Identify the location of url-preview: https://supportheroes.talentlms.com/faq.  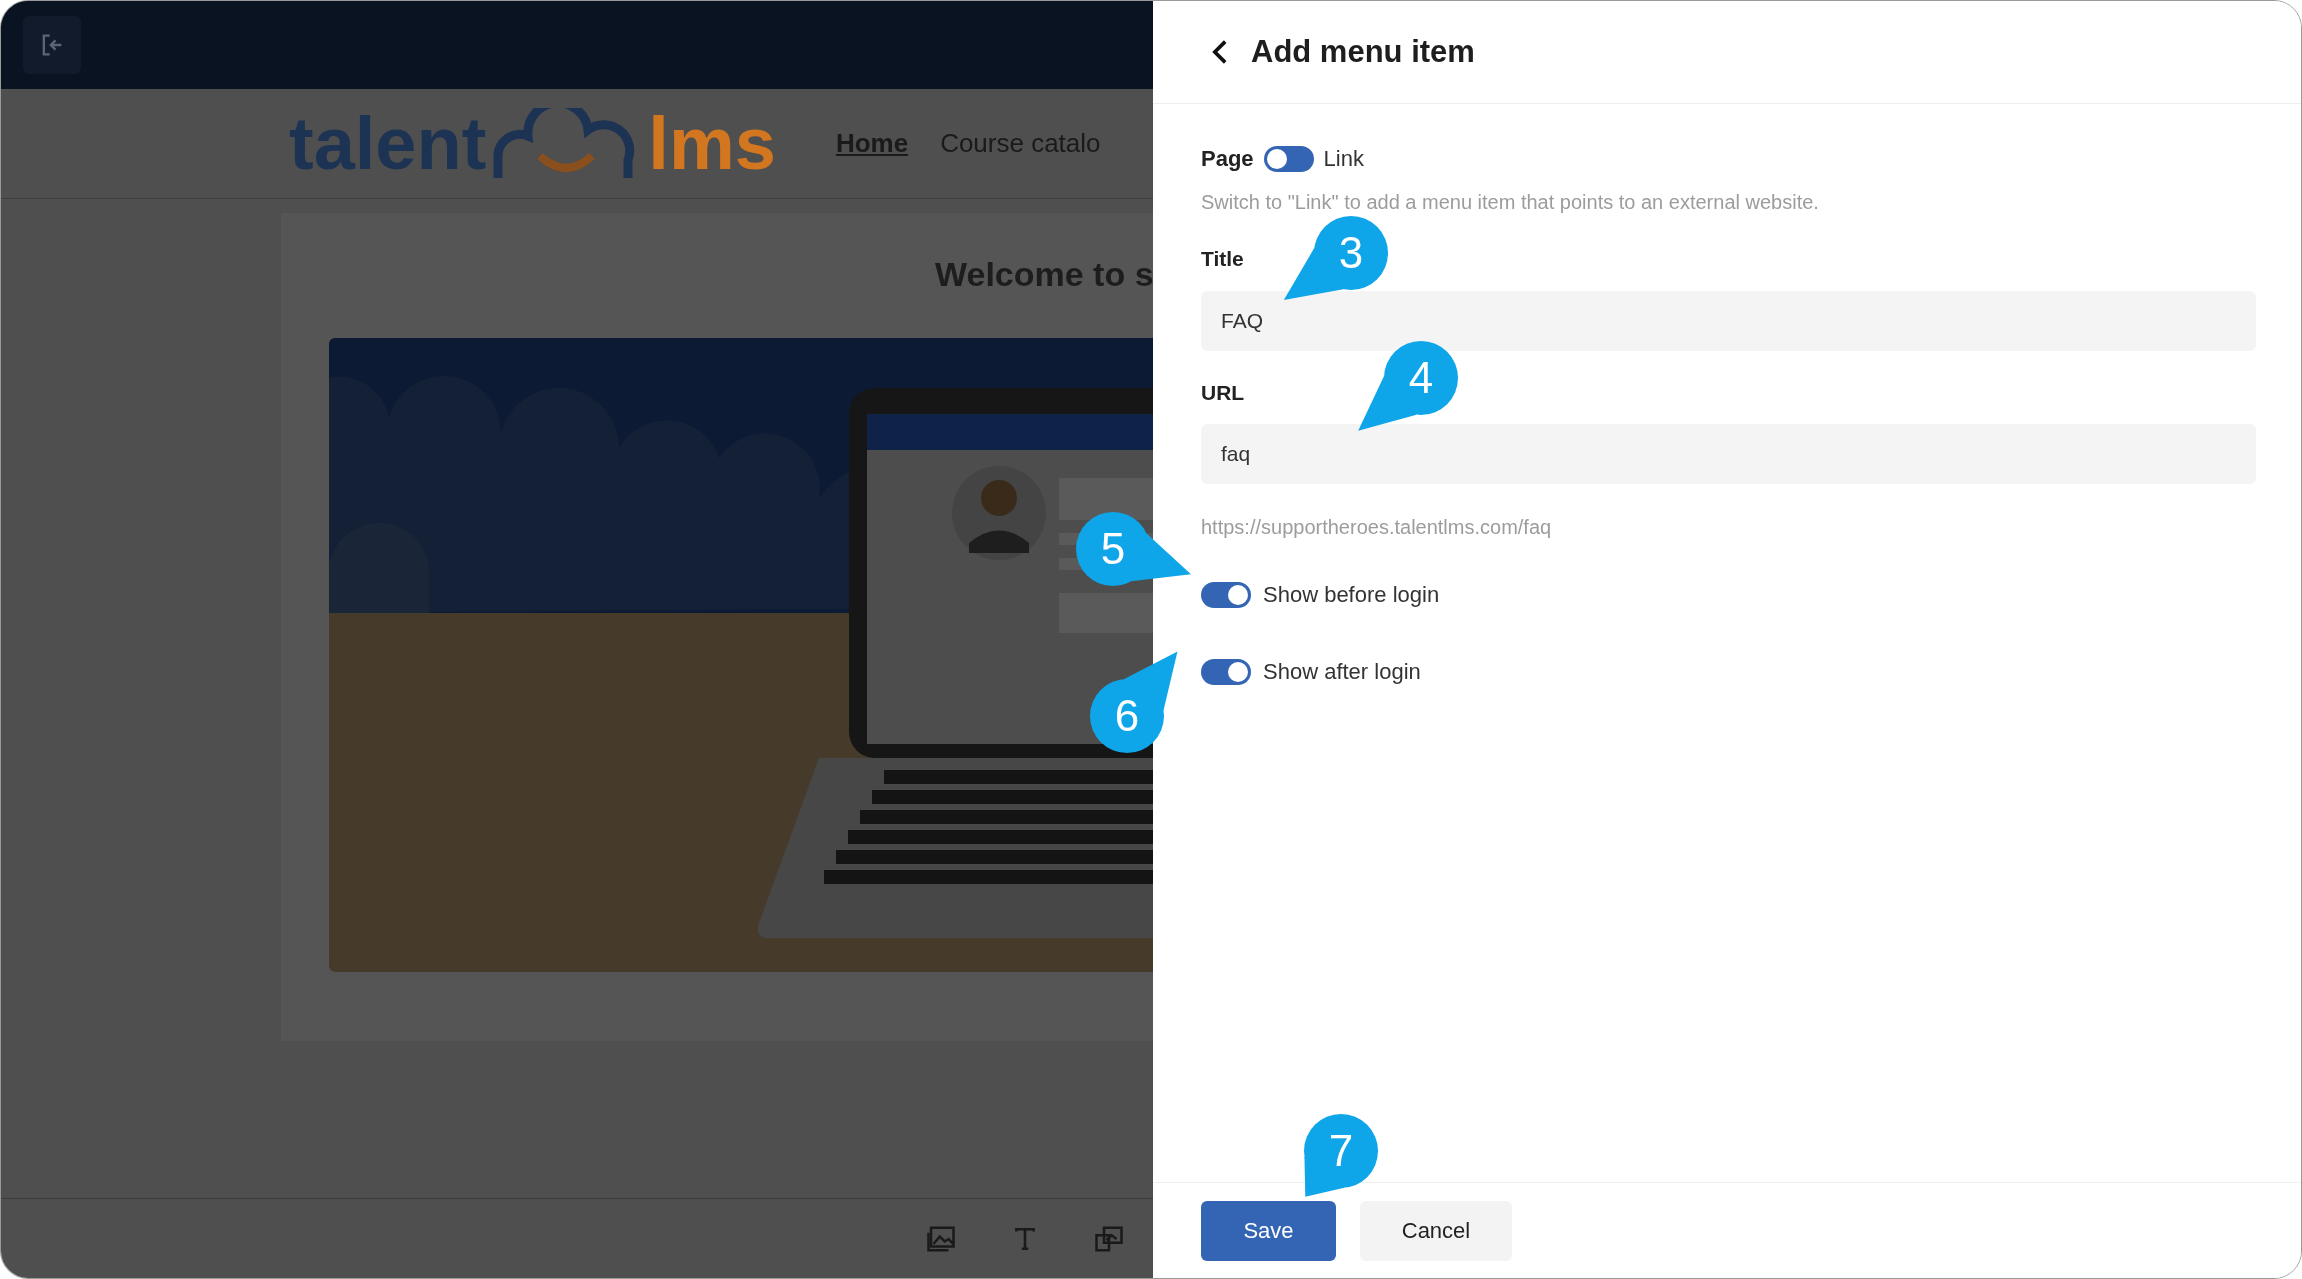
(1377, 527).